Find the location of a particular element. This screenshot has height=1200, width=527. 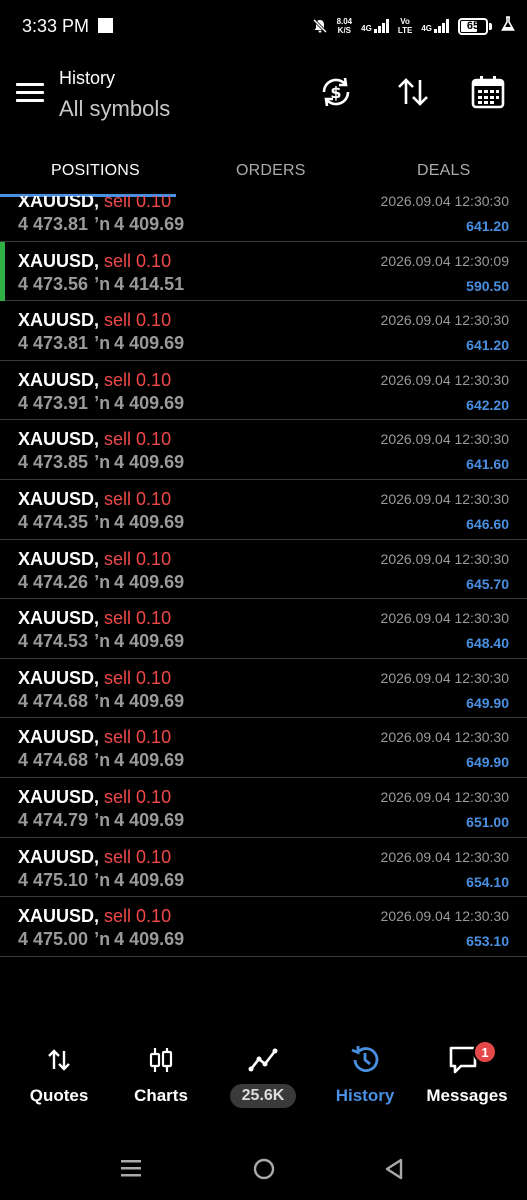

position-profit: 649.90 is located at coordinates (487, 702).